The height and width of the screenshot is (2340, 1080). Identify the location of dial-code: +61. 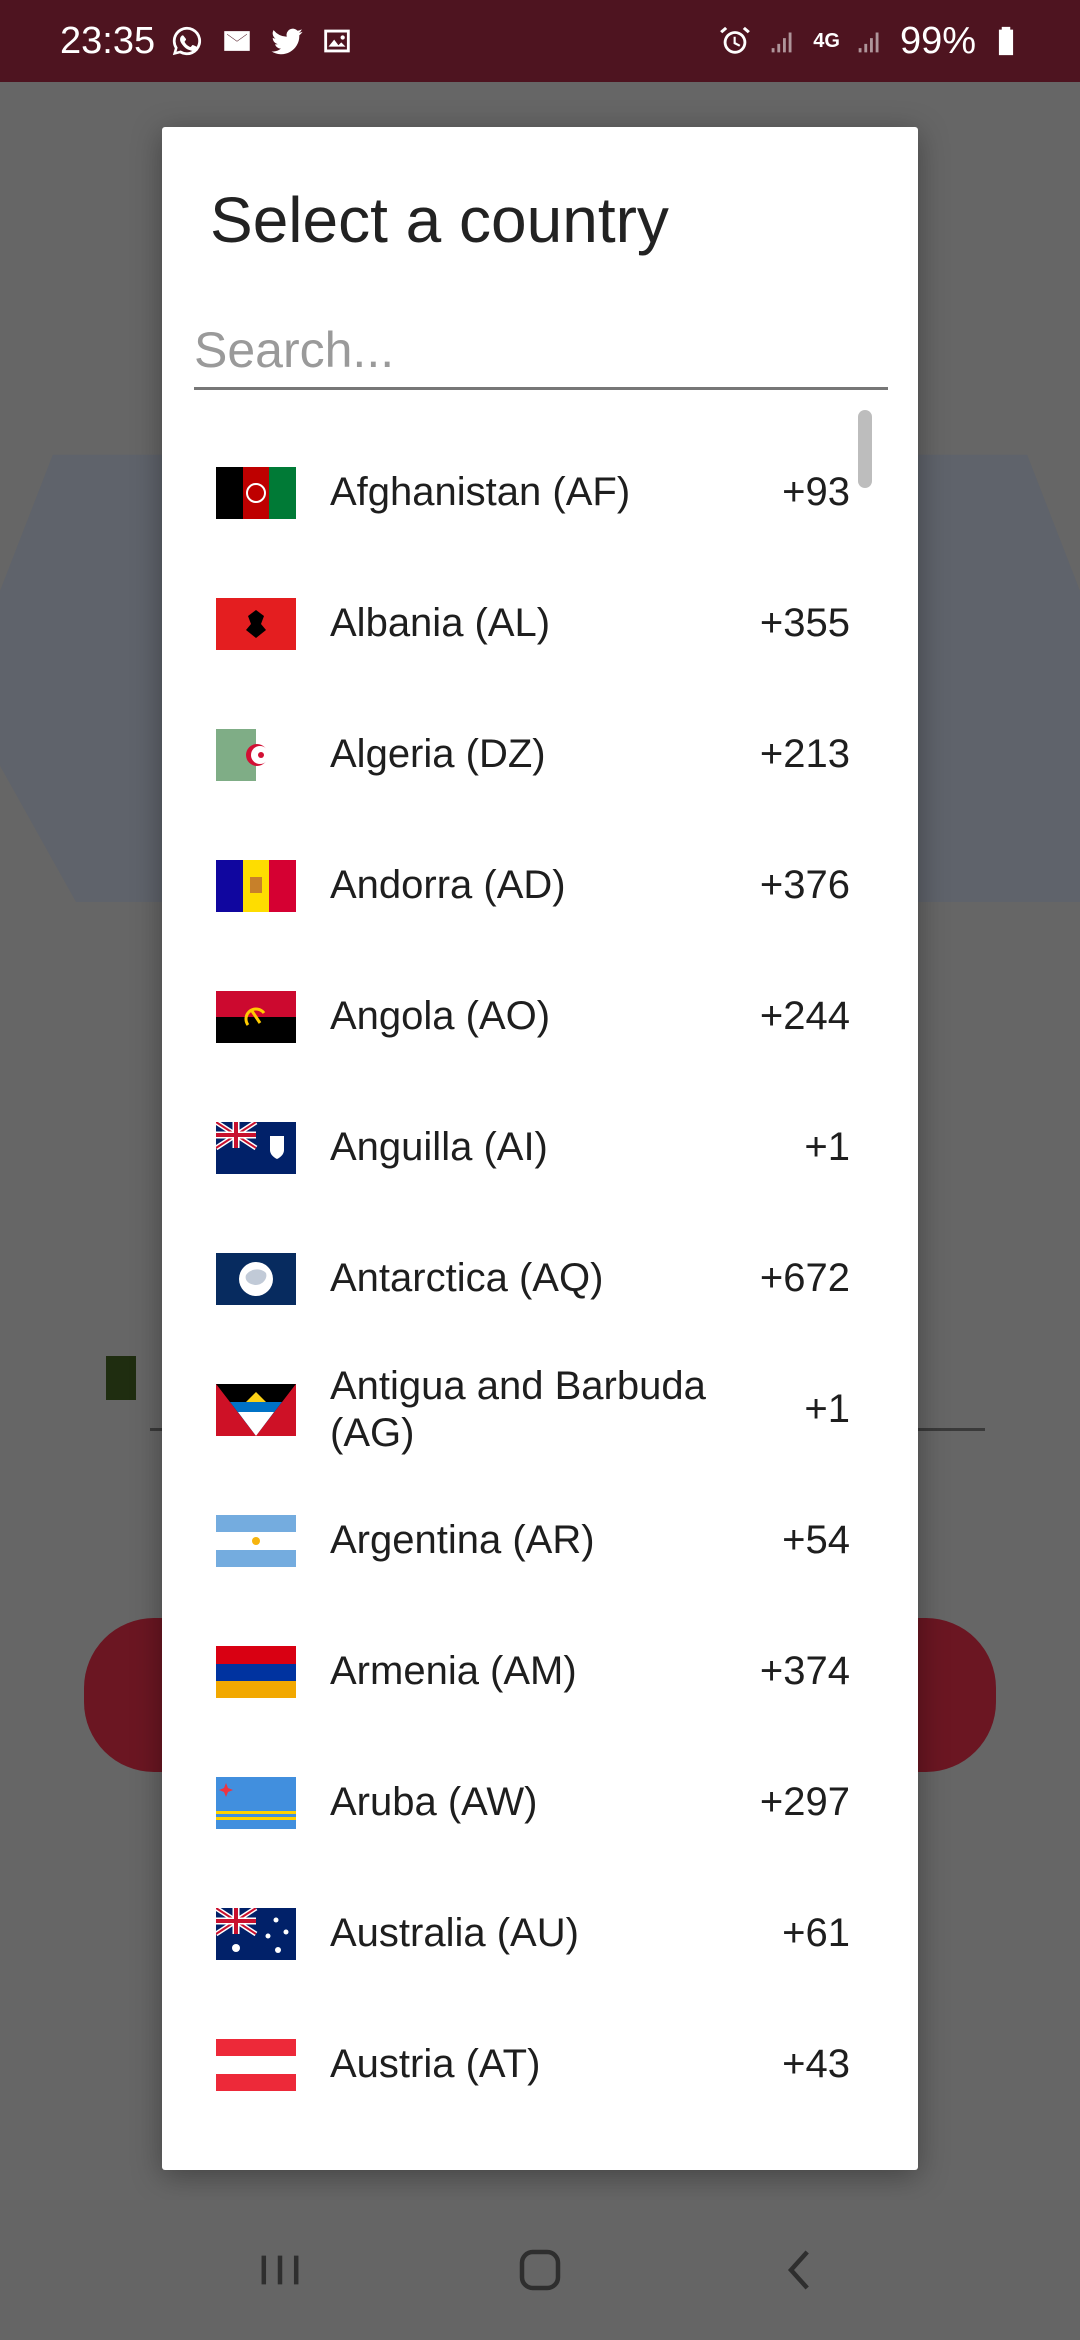
(816, 1933).